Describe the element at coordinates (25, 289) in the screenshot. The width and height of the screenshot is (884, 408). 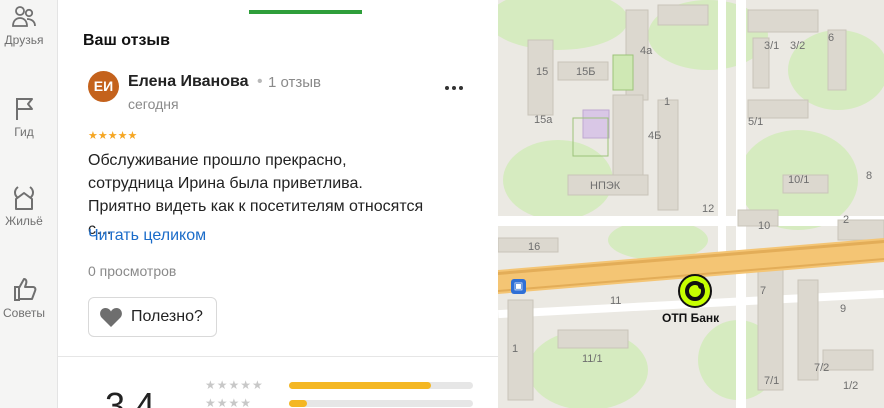
I see `thumbs-up-icon` at that location.